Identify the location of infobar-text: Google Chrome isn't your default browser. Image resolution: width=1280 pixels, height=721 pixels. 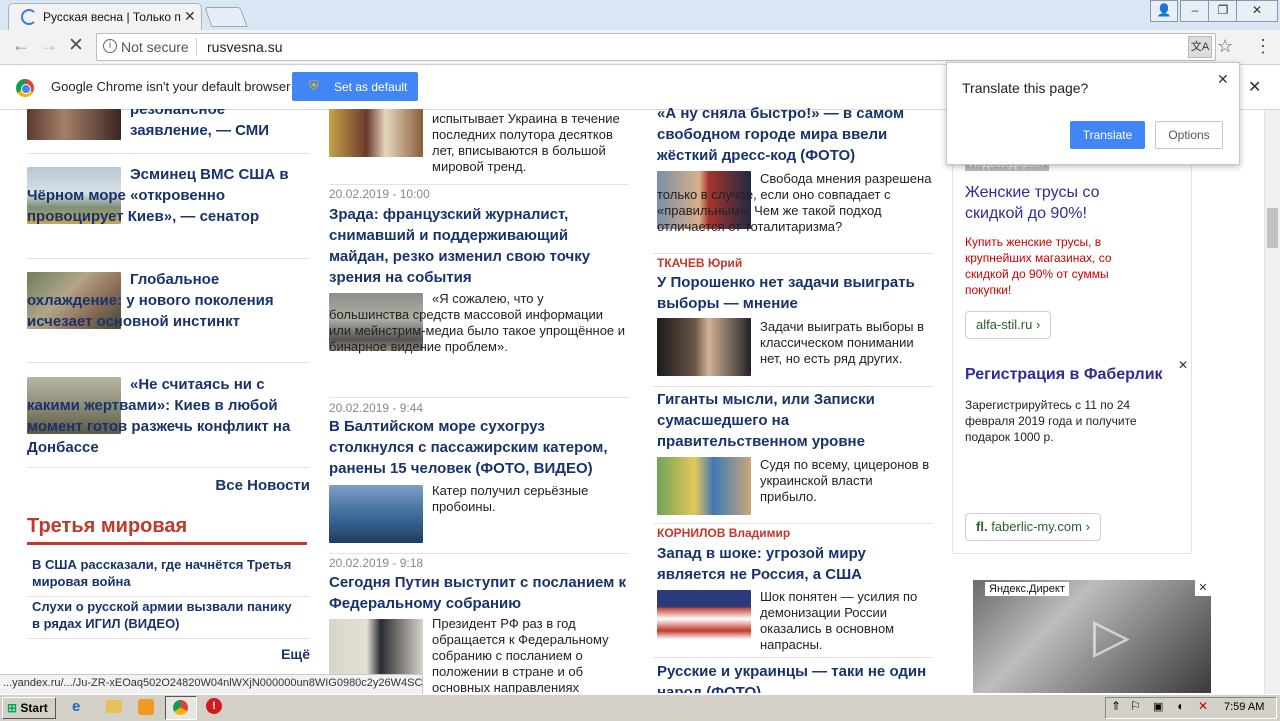
(171, 86).